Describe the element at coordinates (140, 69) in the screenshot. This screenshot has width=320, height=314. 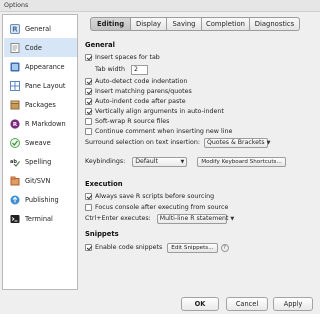
I see `tab-width-input: 2` at that location.